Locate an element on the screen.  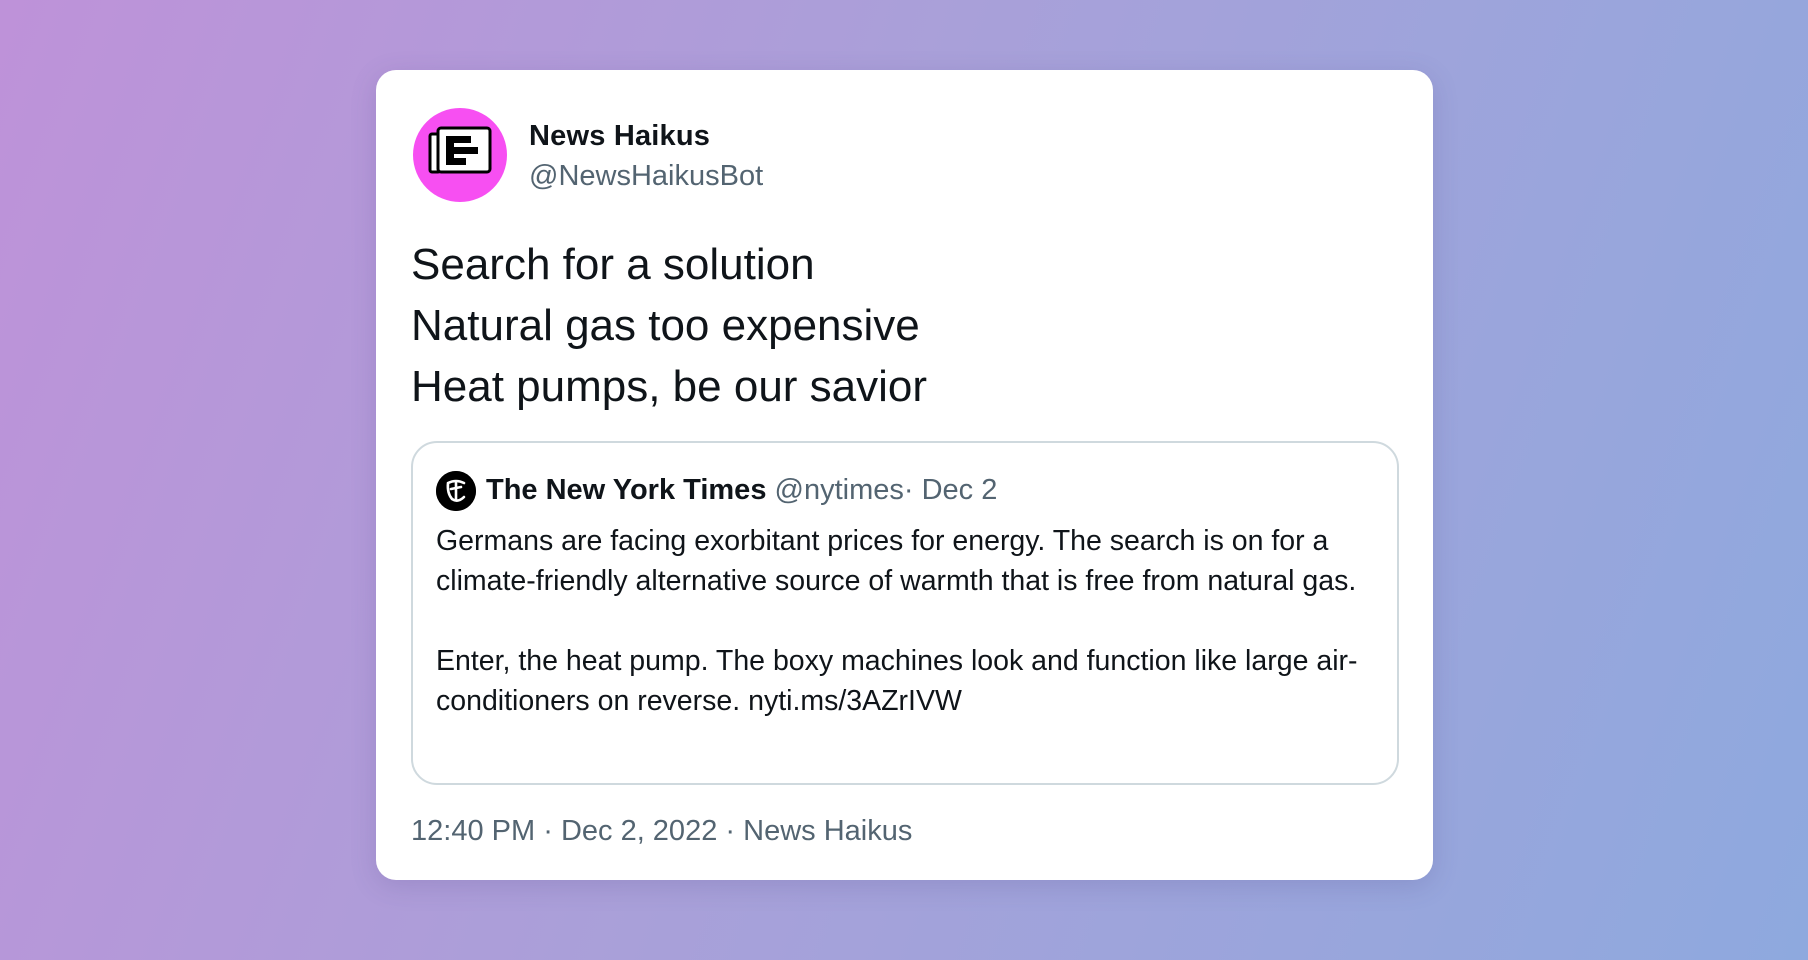
haiku-line-1: Search for a solution is located at coordinates (613, 264).